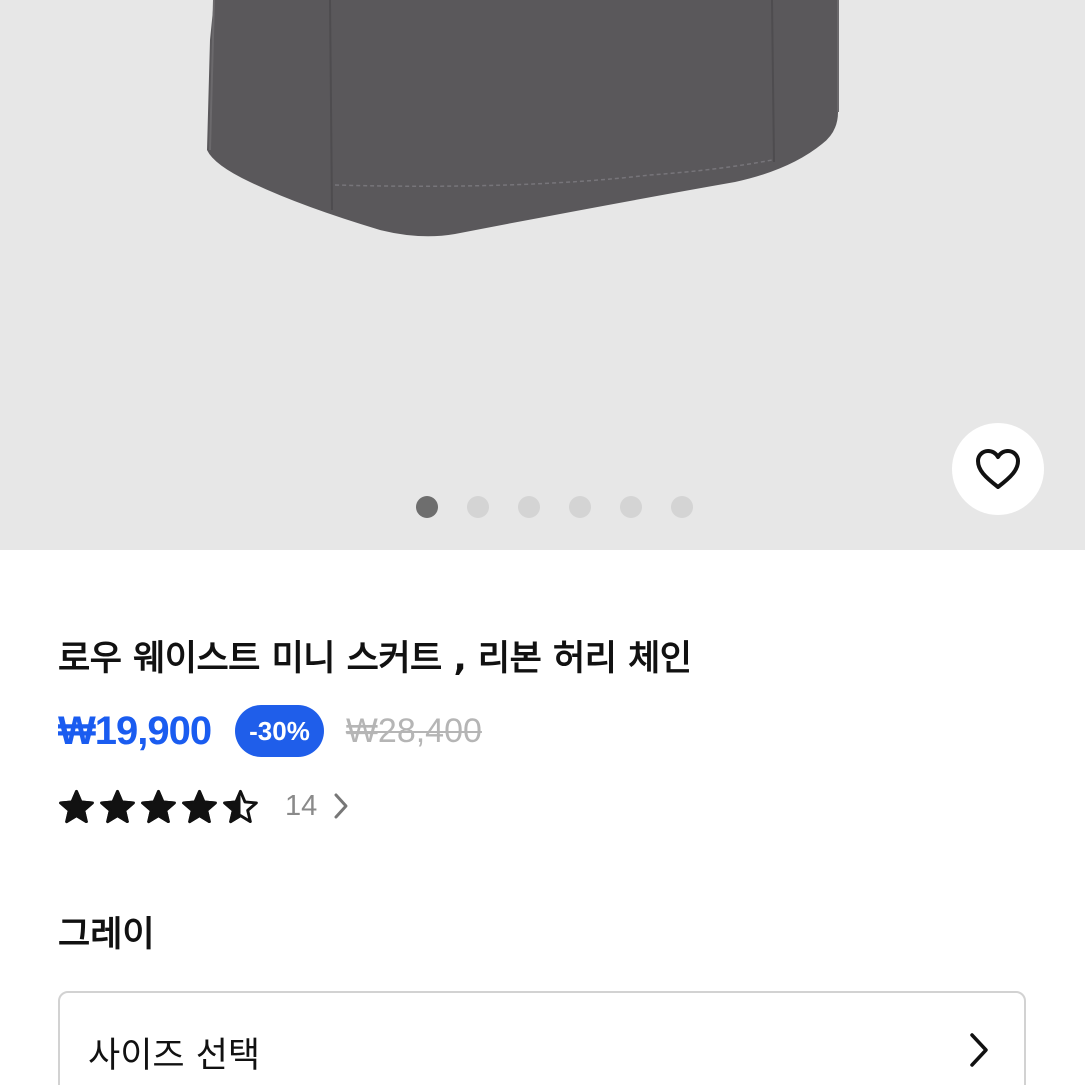 The image size is (1085, 1085). I want to click on discount-badge: -30%, so click(279, 731).